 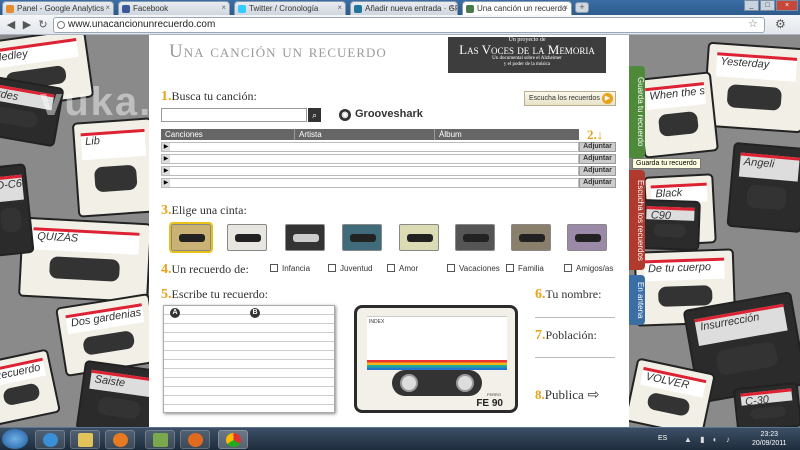 I want to click on background-cassette: Recuerdo, so click(x=30, y=387).